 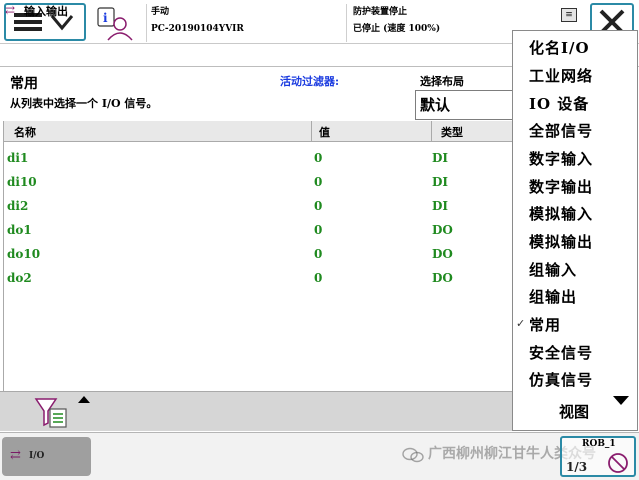 What do you see at coordinates (452, 132) in the screenshot?
I see `column-header-type: 类型` at bounding box center [452, 132].